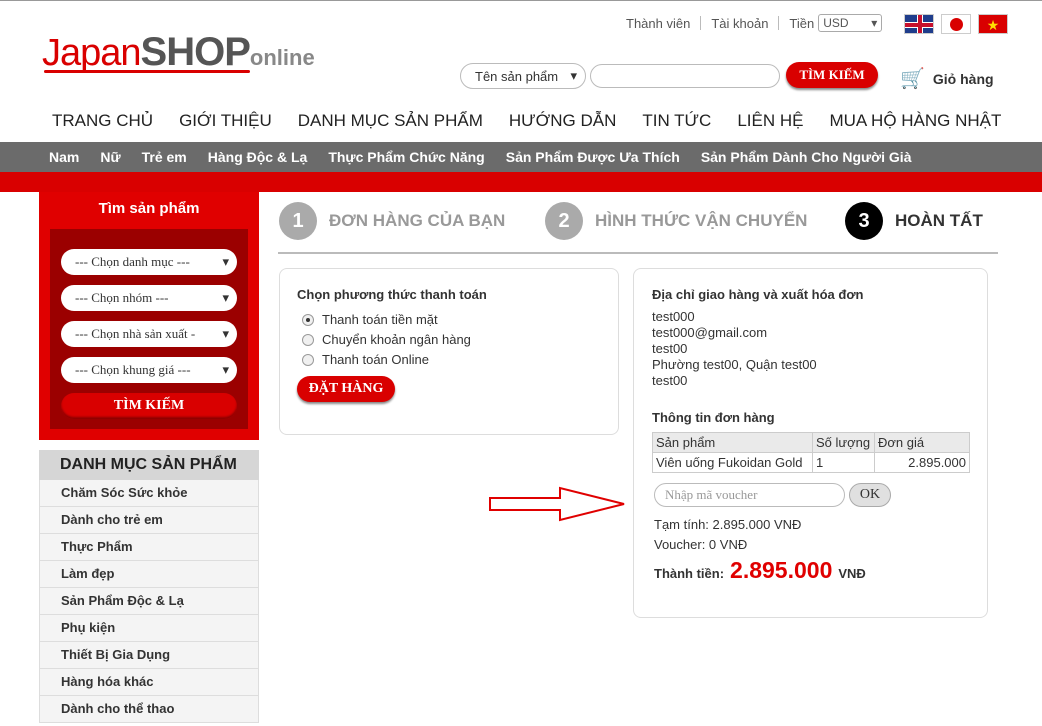 The height and width of the screenshot is (726, 1042). What do you see at coordinates (133, 369) in the screenshot?
I see `select-value: --- Chọn khung giá ---` at bounding box center [133, 369].